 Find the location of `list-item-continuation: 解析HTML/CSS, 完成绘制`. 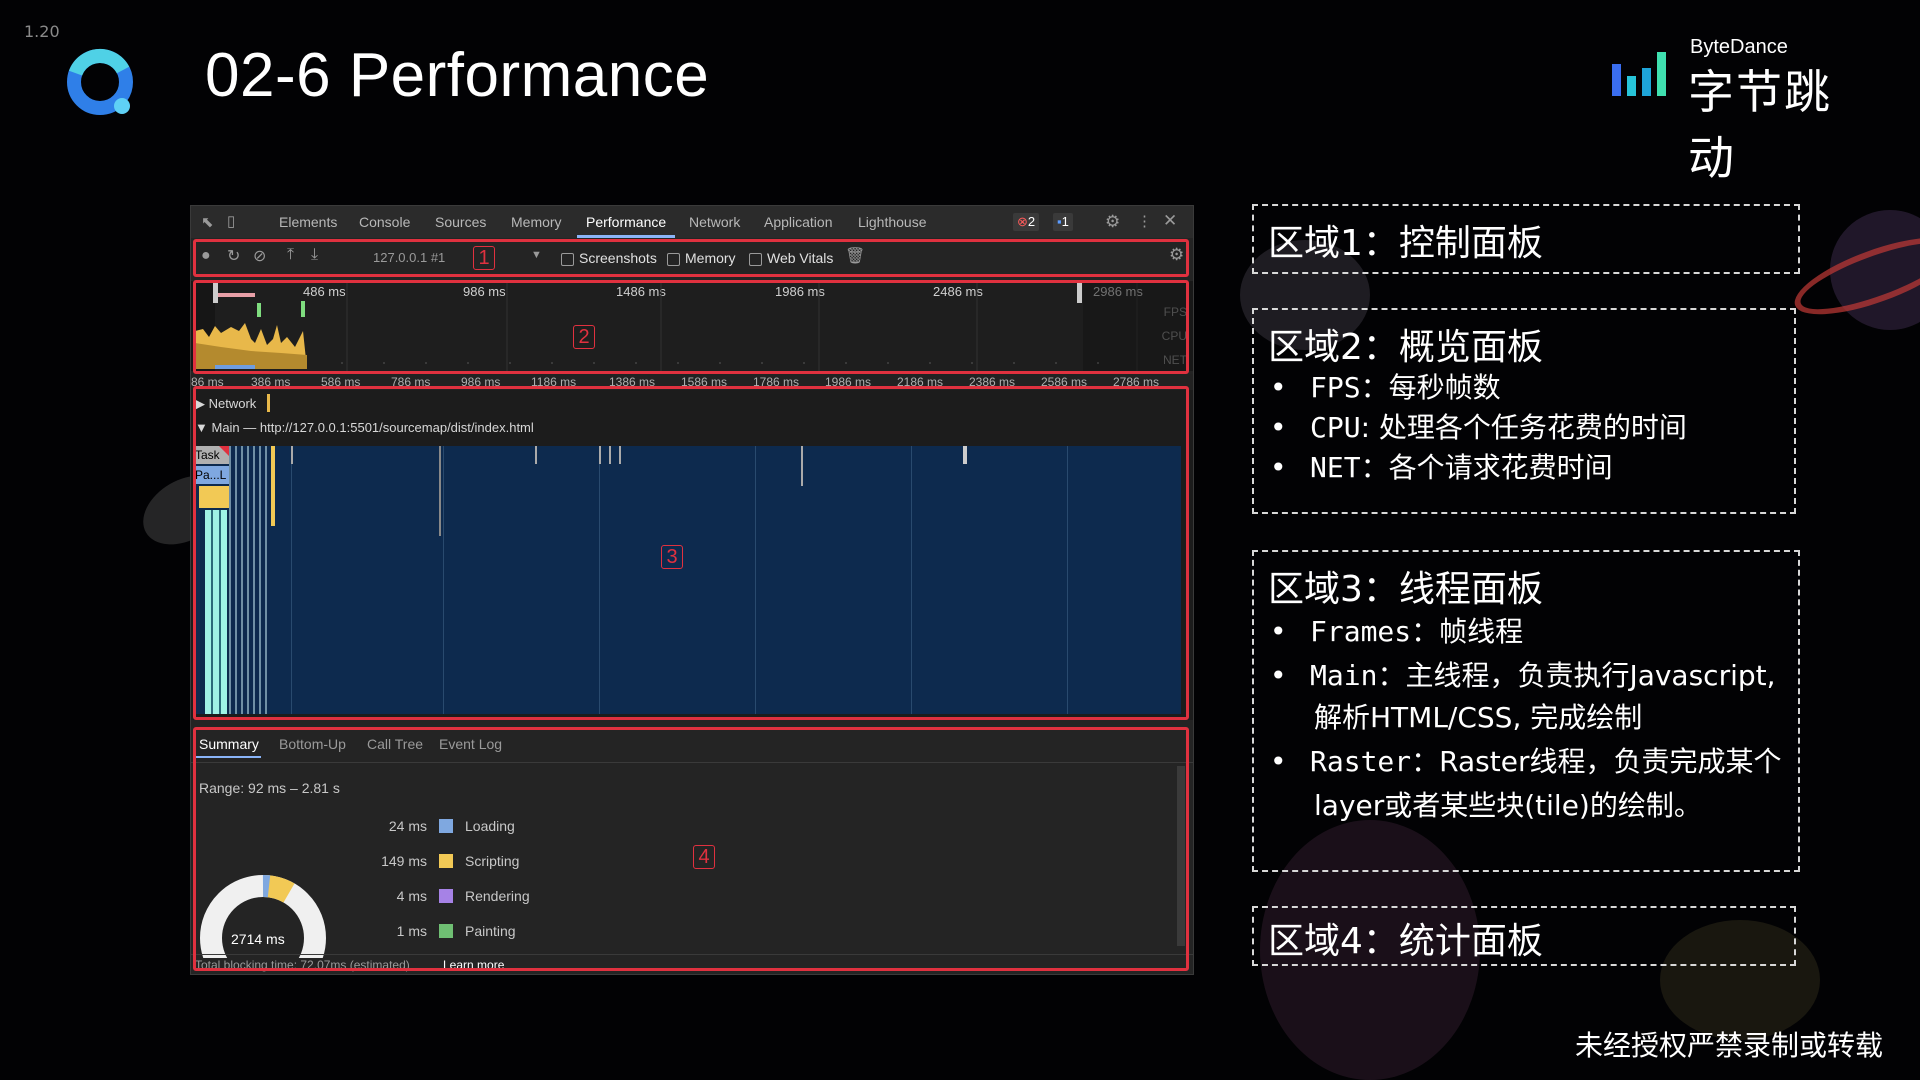

list-item-continuation: 解析HTML/CSS, 完成绘制 is located at coordinates (1478, 717).